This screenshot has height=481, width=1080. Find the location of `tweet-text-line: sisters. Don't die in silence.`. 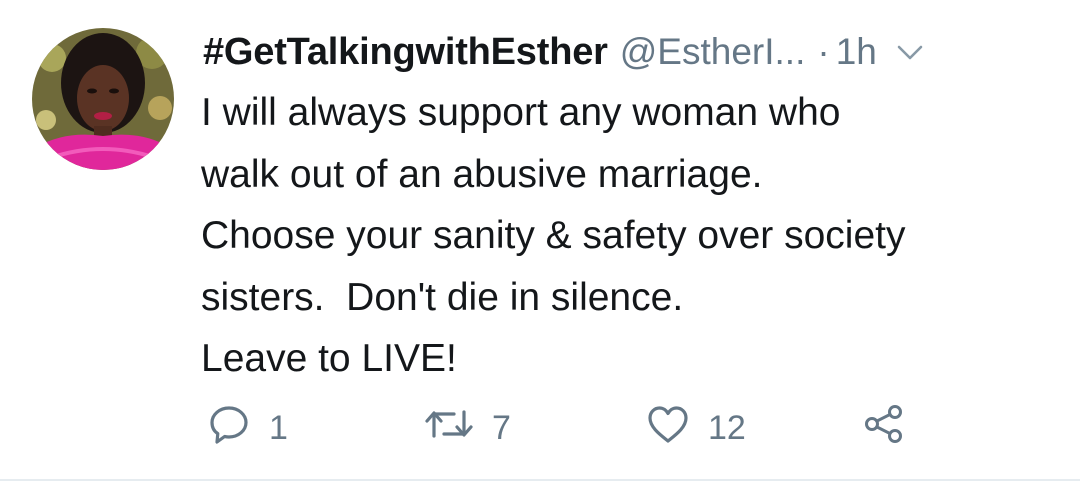

tweet-text-line: sisters. Don't die in silence. is located at coordinates (442, 297).